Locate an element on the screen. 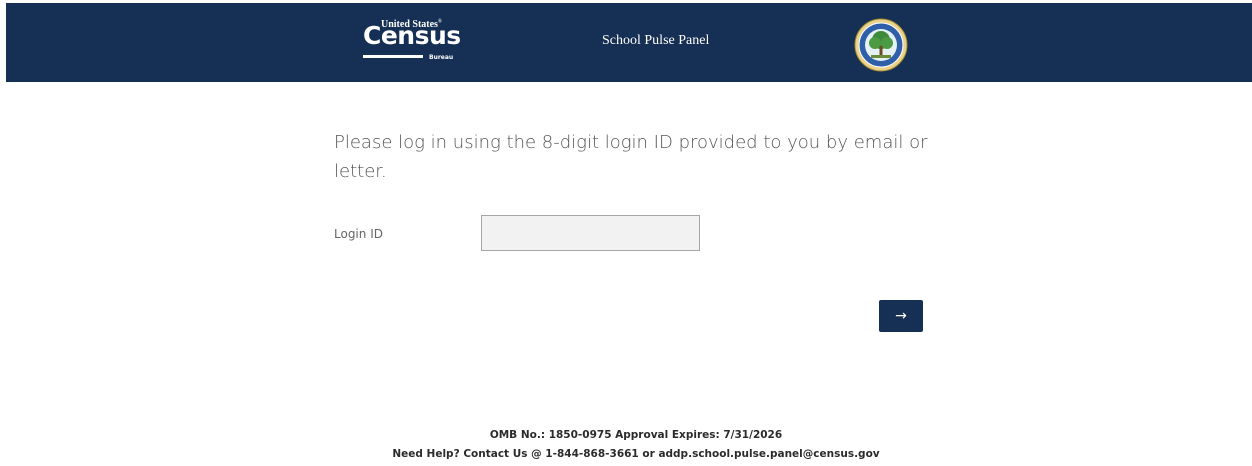 This screenshot has width=1252, height=466. page-title: School Pulse Panel is located at coordinates (656, 40).